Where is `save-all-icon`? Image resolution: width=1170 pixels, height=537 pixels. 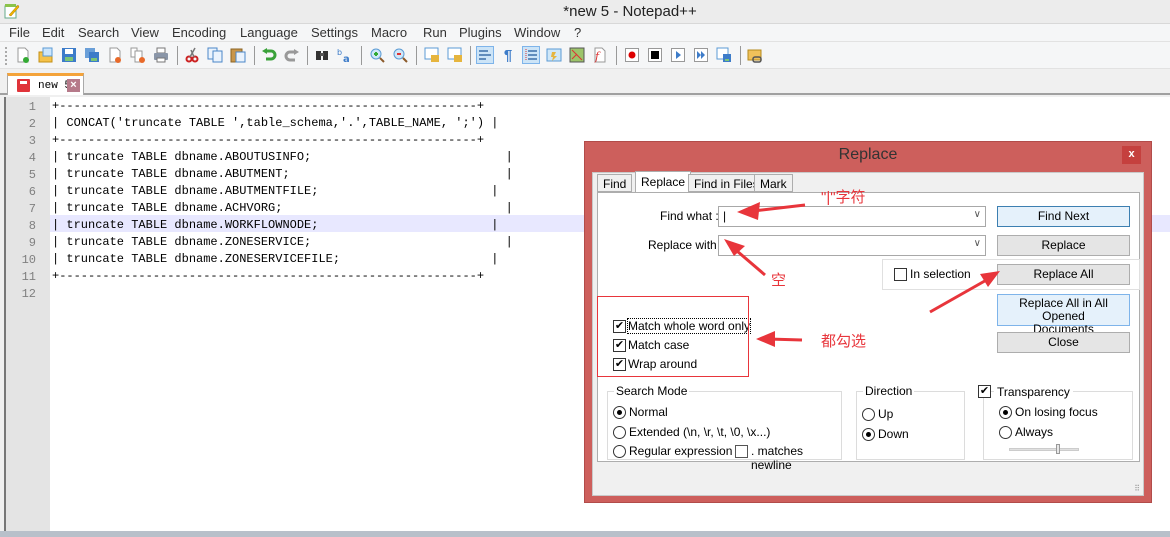
save-all-icon is located at coordinates (92, 55).